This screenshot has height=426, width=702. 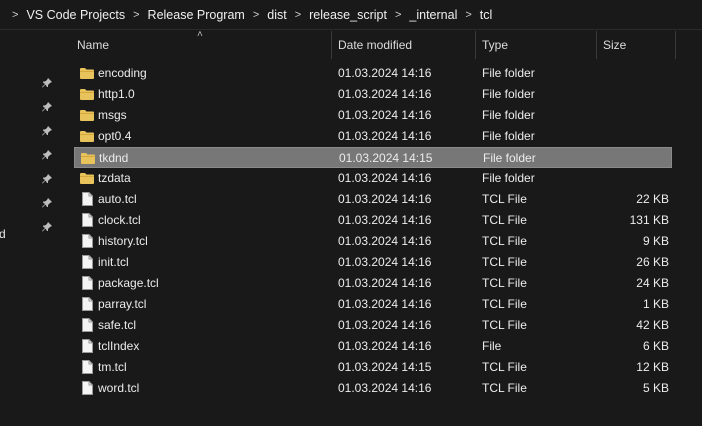 I want to click on file-row: parray.tcl 01.03.2024 14:16 TCL File 1 KB, so click(x=373, y=304).